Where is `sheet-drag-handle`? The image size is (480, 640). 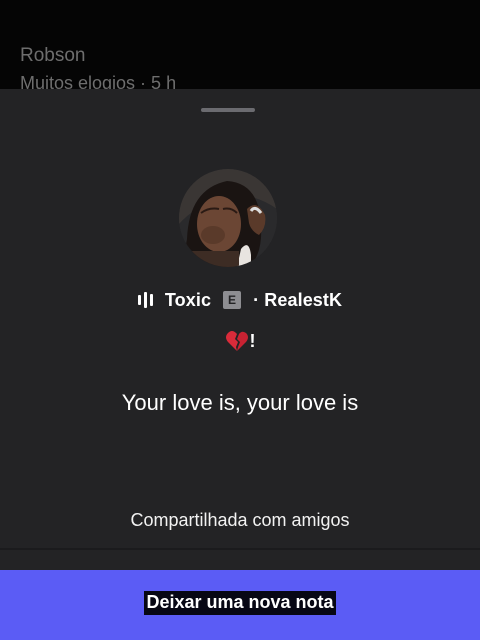
sheet-drag-handle is located at coordinates (228, 110).